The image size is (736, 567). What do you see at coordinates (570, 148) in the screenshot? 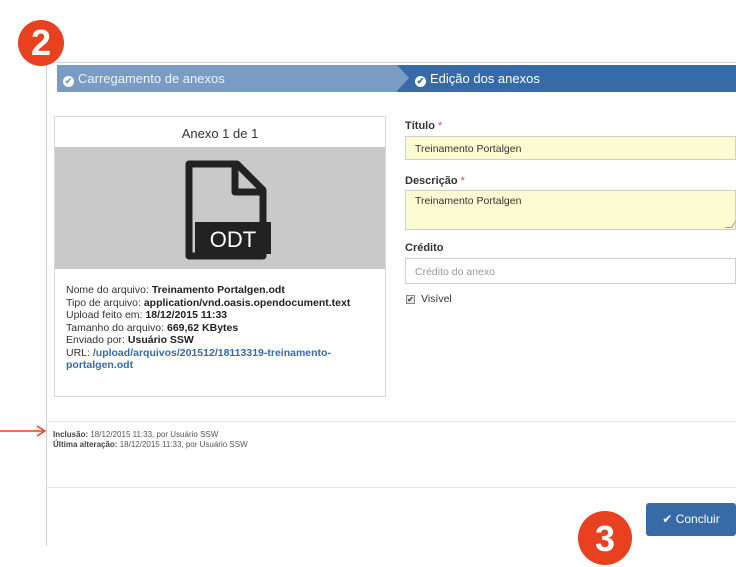
I see `title-input: Treinamento Portalgen` at bounding box center [570, 148].